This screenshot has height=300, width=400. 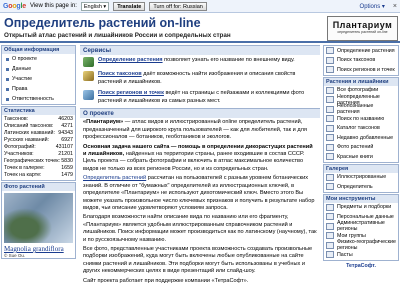 What do you see at coordinates (361, 267) in the screenshot?
I see `tetrasoft-link: ТетраСофт.` at bounding box center [361, 267].